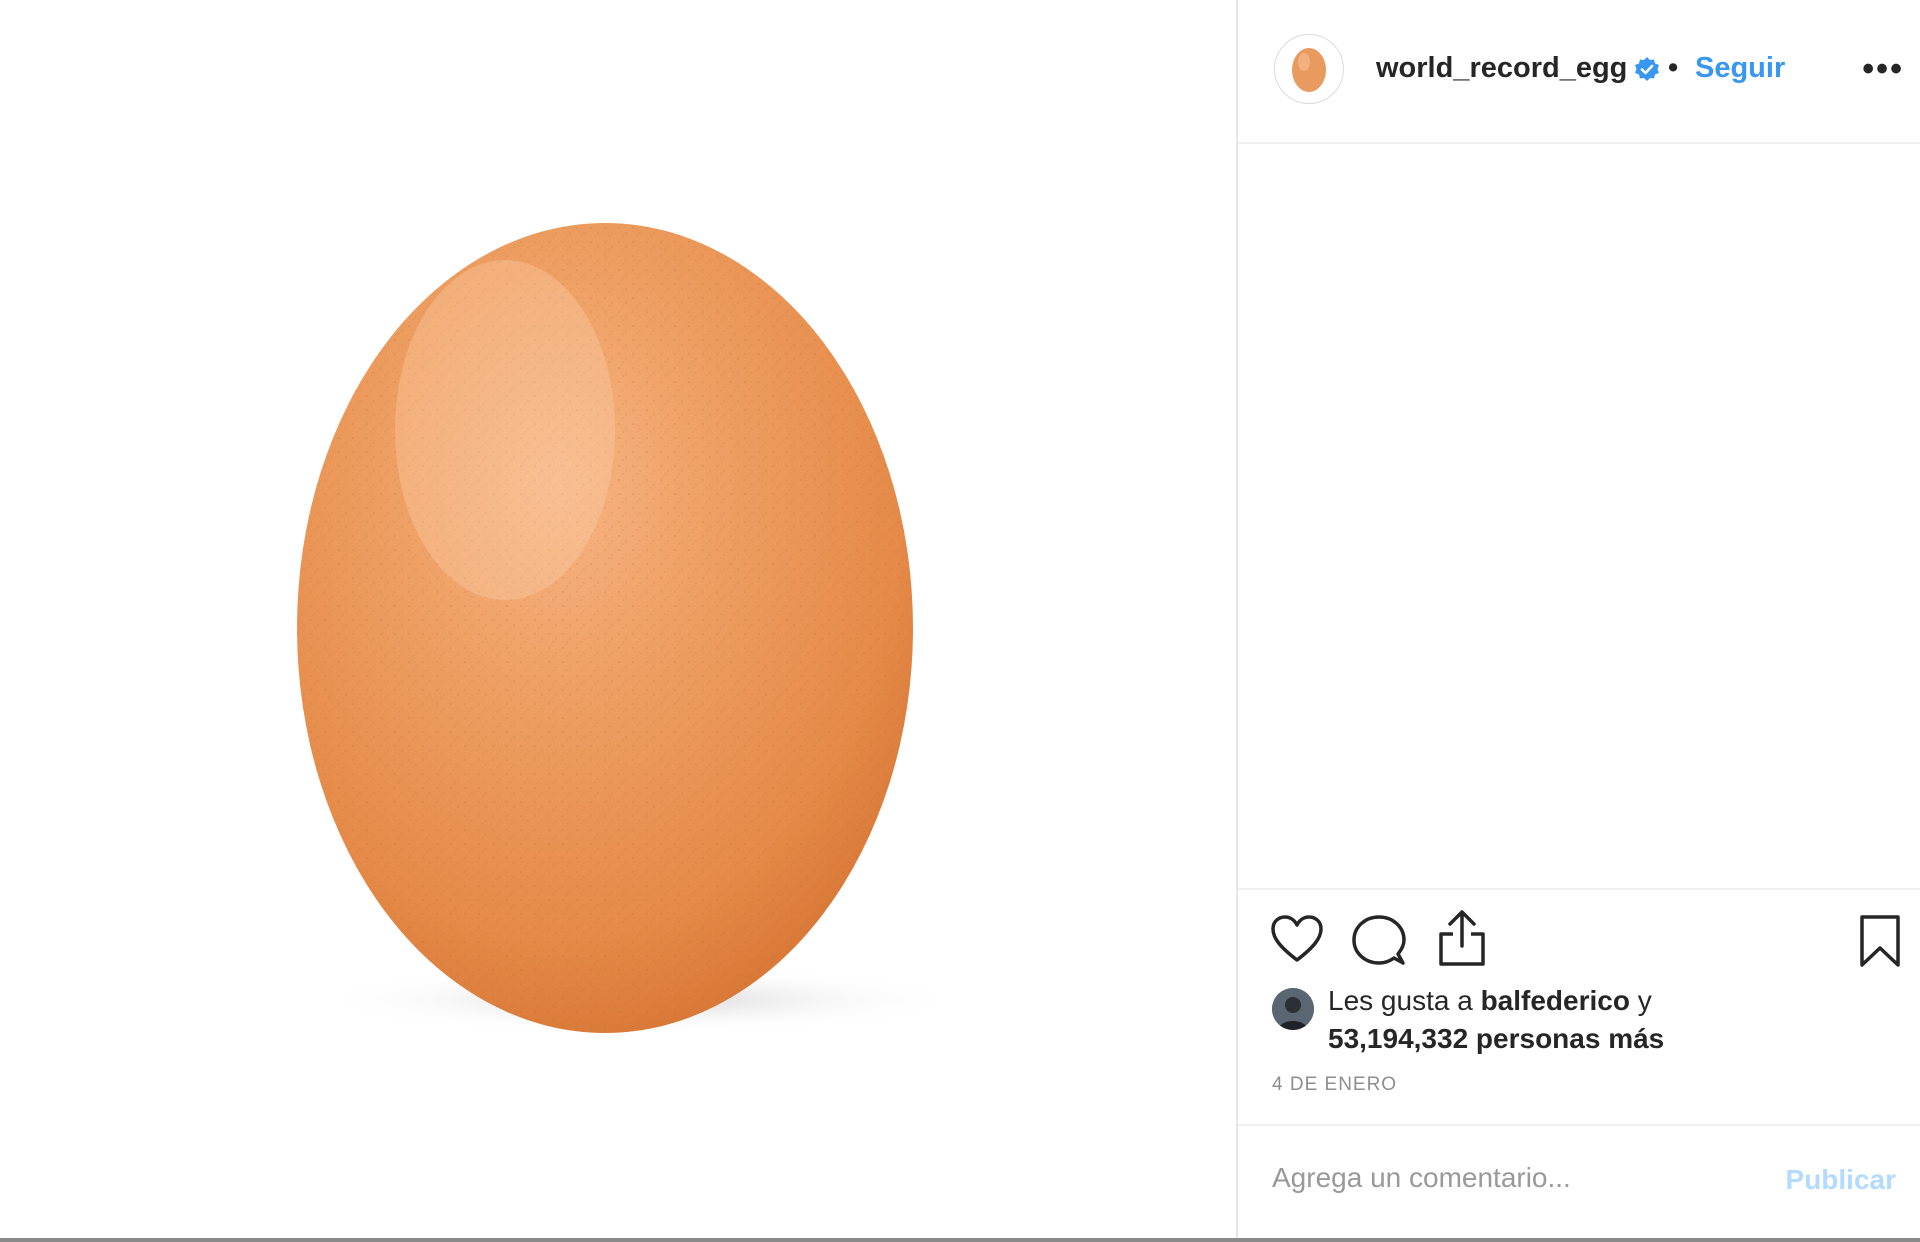  I want to click on bookmark-icon, so click(1880, 941).